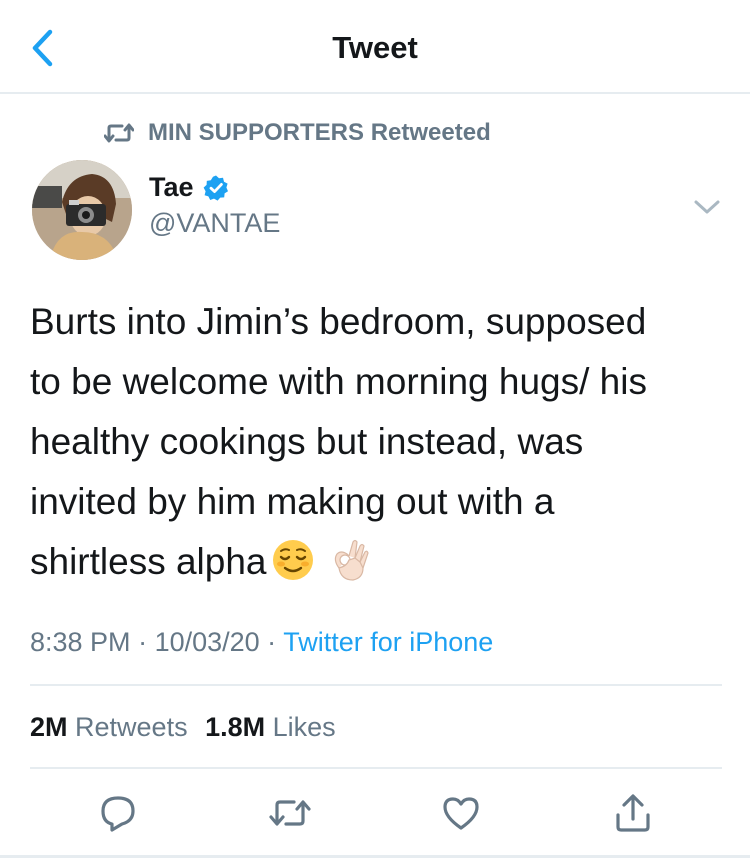 The image size is (750, 858). Describe the element at coordinates (388, 642) in the screenshot. I see `tweet-source-link: Twitter for iPhone` at that location.